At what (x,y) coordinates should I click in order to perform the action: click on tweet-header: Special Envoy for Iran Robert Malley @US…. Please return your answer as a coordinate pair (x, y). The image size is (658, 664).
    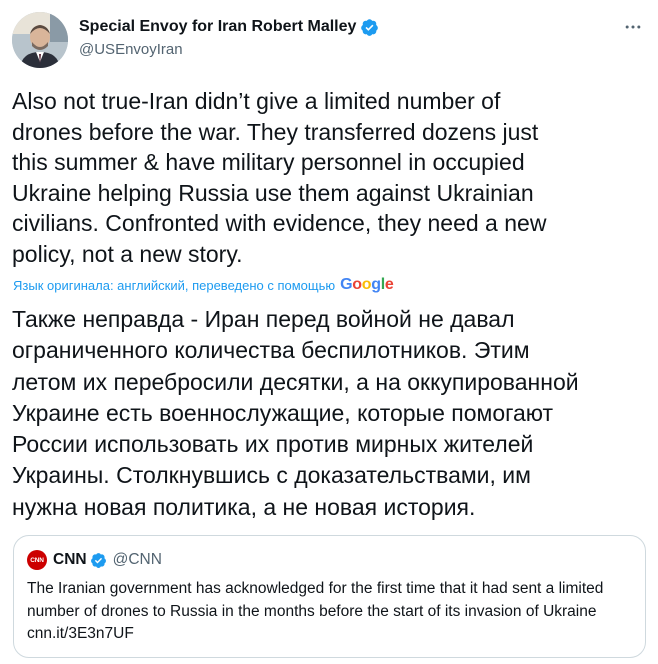
    Looking at the image, I should click on (329, 40).